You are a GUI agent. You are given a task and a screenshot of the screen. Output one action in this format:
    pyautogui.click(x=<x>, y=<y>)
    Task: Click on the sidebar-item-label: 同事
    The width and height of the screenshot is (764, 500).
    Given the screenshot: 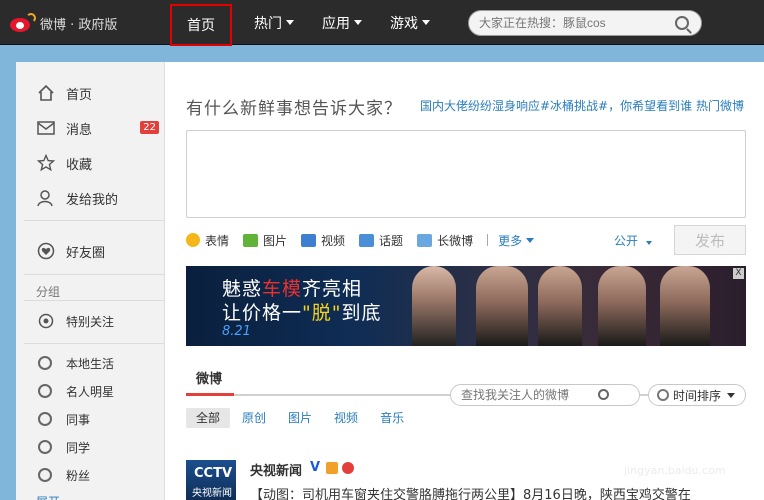 What is the action you would take?
    pyautogui.click(x=78, y=419)
    